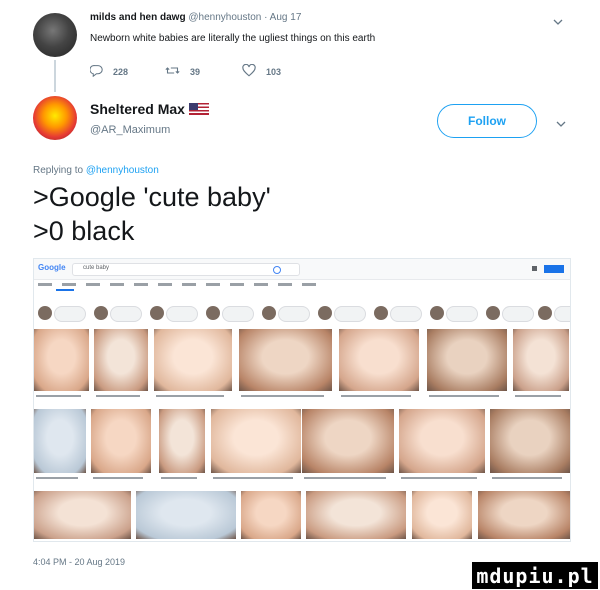 This screenshot has height=590, width=600. I want to click on tweet-timestamp: 4:04 PM - 20 Aug 2019, so click(79, 562).